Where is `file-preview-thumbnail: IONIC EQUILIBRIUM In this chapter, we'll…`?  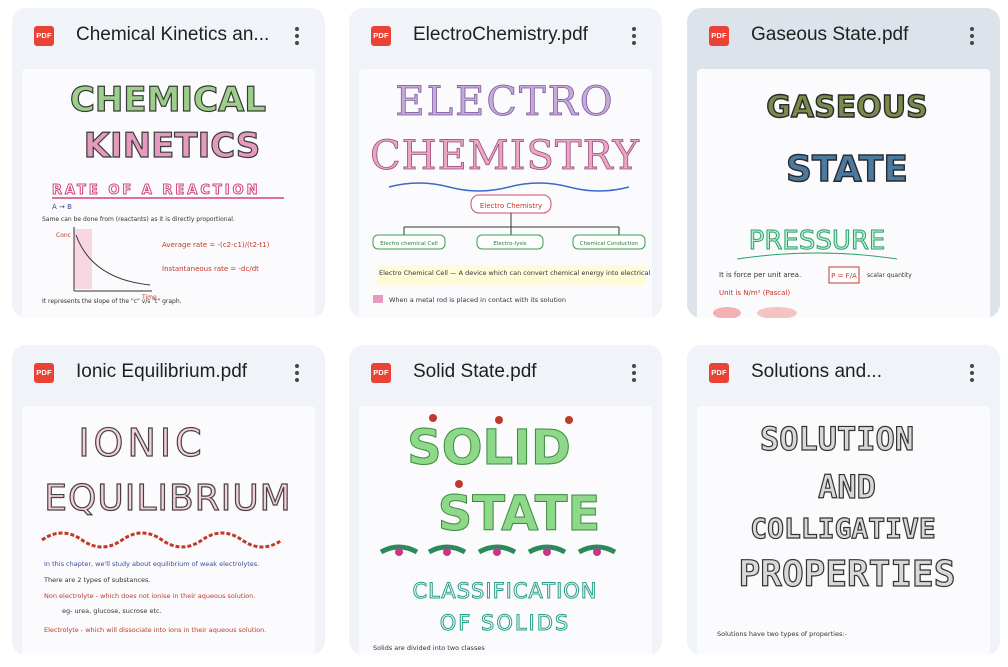 file-preview-thumbnail: IONIC EQUILIBRIUM In this chapter, we'll… is located at coordinates (168, 530).